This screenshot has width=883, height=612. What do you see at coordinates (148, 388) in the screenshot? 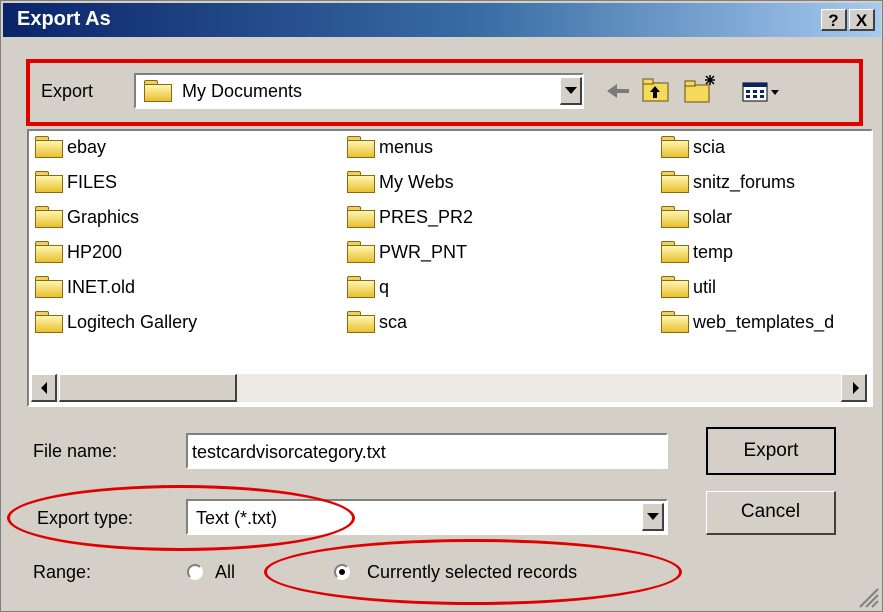
I see `scroll-thumb` at bounding box center [148, 388].